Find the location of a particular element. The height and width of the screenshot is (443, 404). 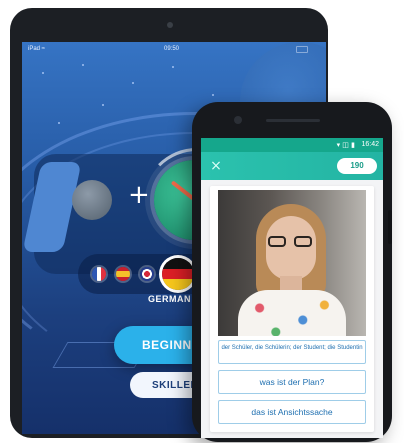

glasses-icon is located at coordinates (291, 242).